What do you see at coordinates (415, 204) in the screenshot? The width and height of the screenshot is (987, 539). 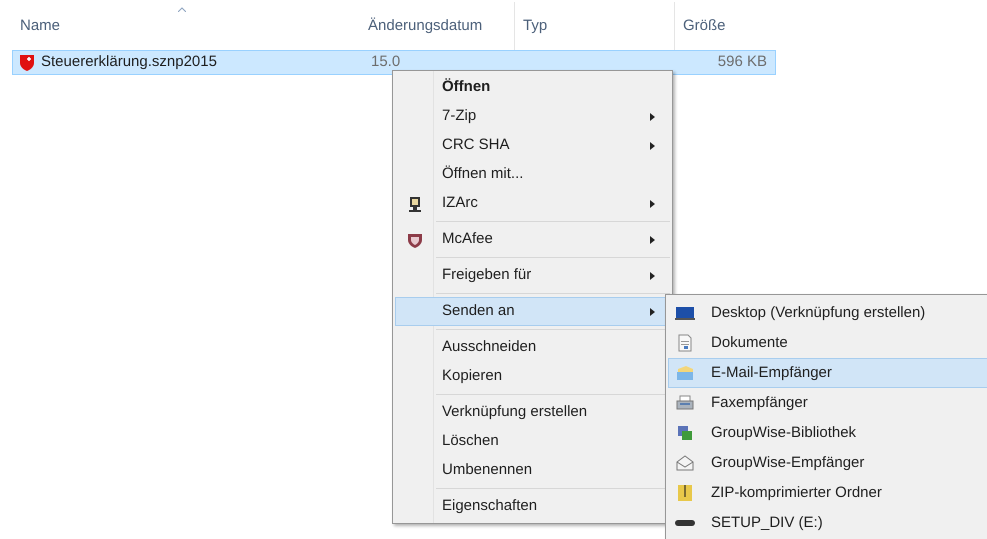 I see `archive-icon` at bounding box center [415, 204].